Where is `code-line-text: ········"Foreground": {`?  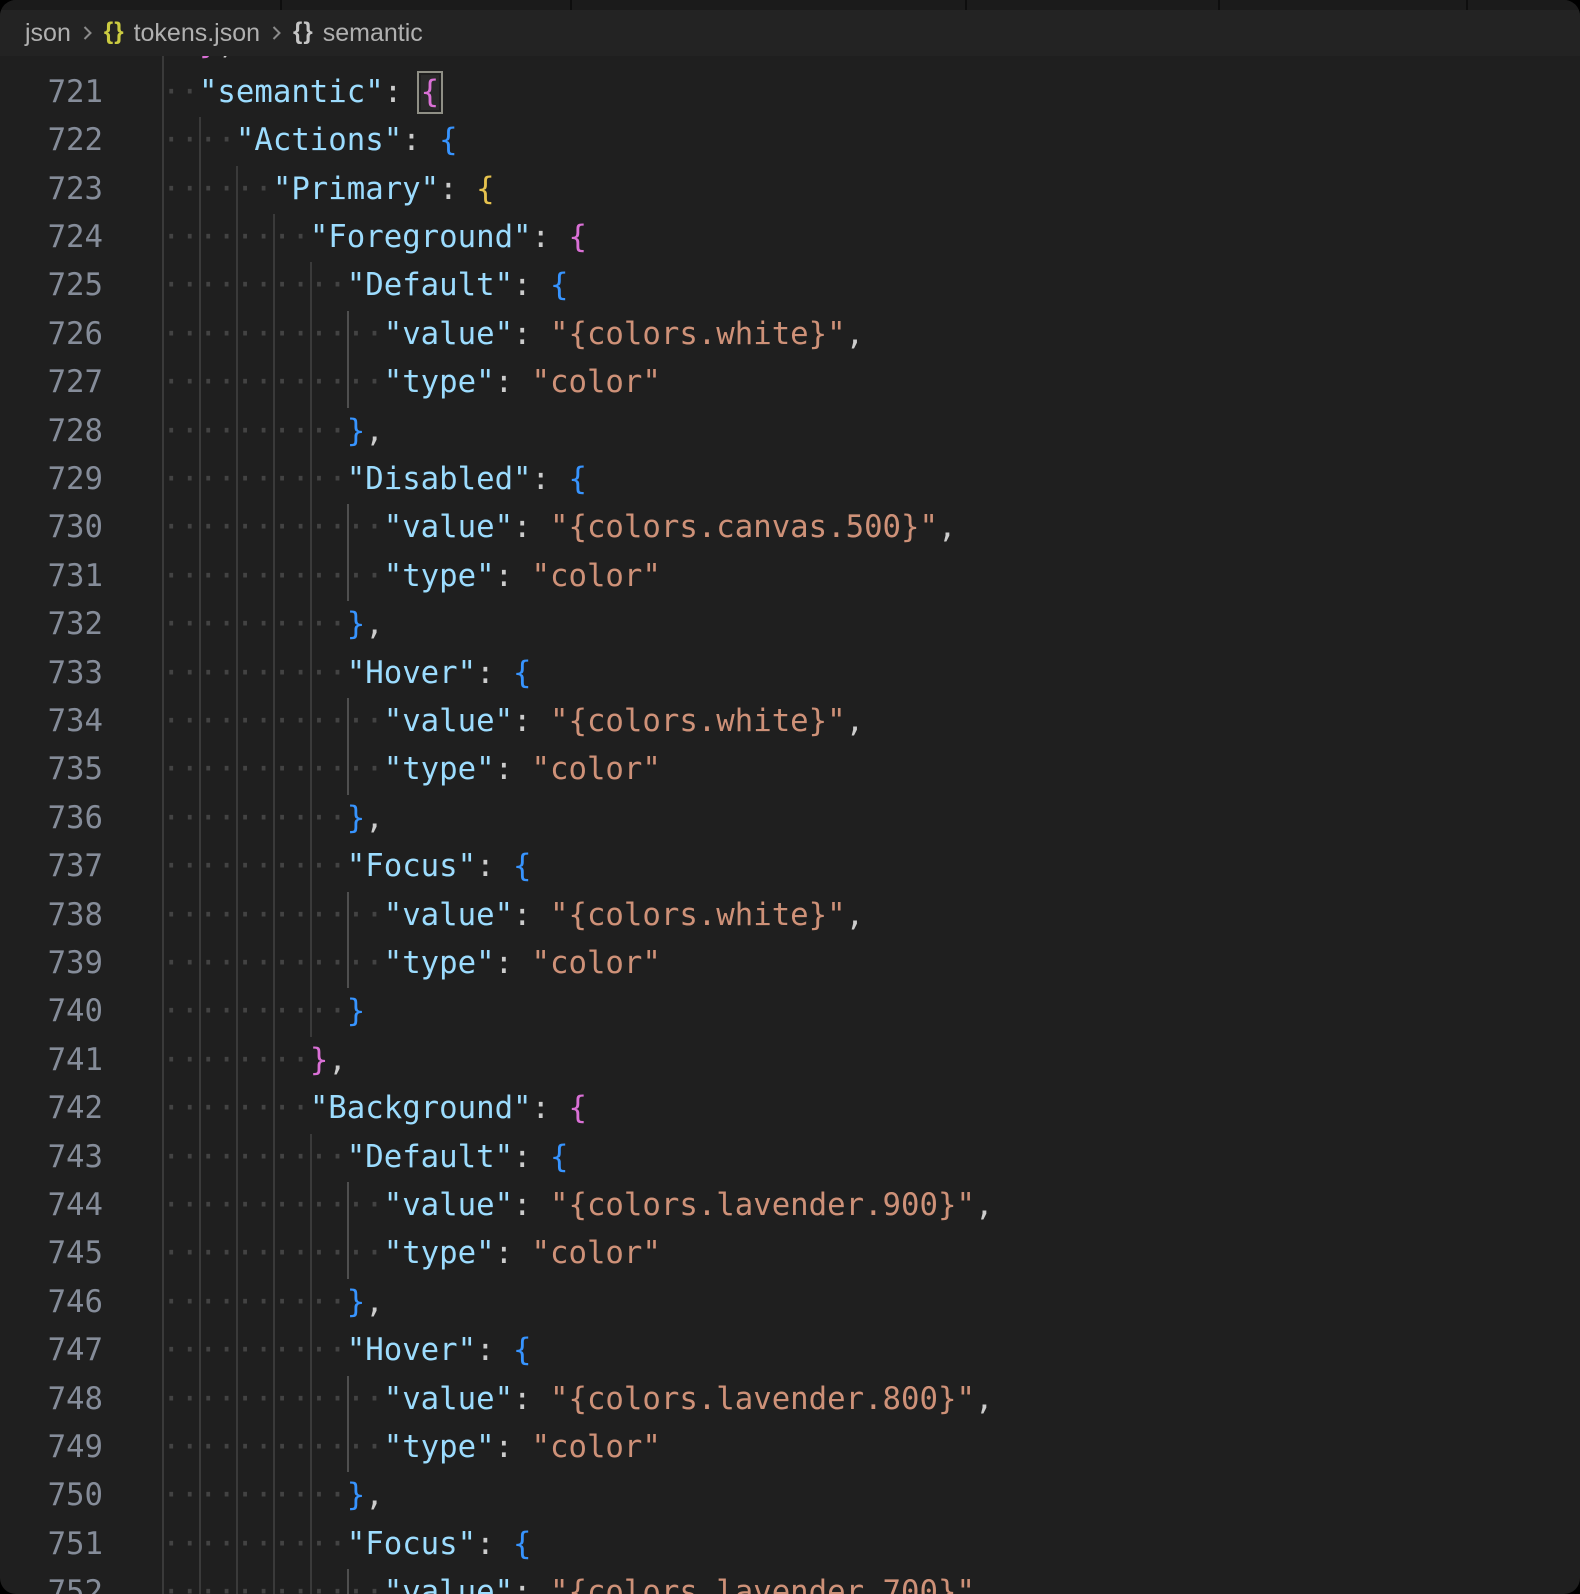
code-line-text: ········"Foreground": { is located at coordinates (374, 237).